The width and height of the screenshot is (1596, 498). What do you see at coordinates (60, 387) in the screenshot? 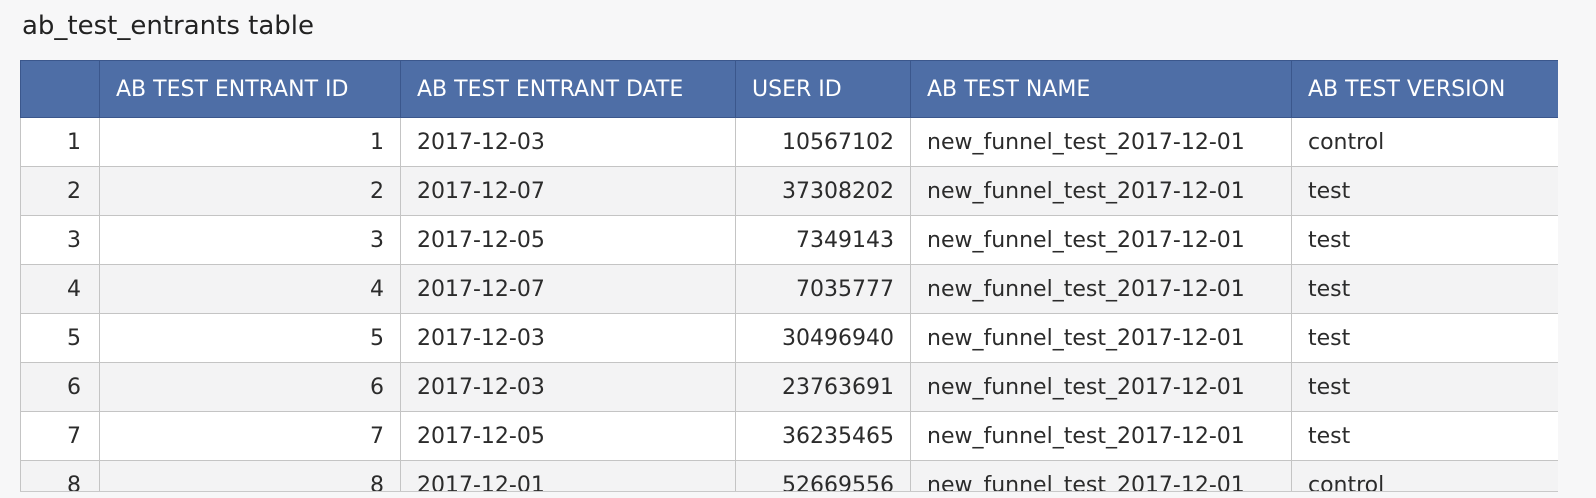
I see `row-index: 6` at bounding box center [60, 387].